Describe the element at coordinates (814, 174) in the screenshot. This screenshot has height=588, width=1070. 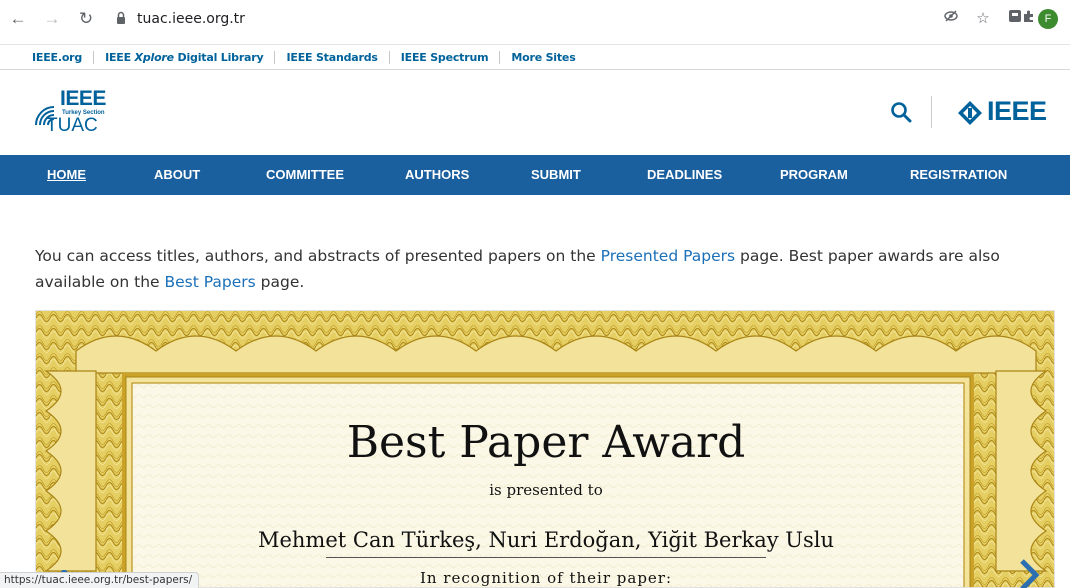
I see `nav-program: PROGRAM` at that location.